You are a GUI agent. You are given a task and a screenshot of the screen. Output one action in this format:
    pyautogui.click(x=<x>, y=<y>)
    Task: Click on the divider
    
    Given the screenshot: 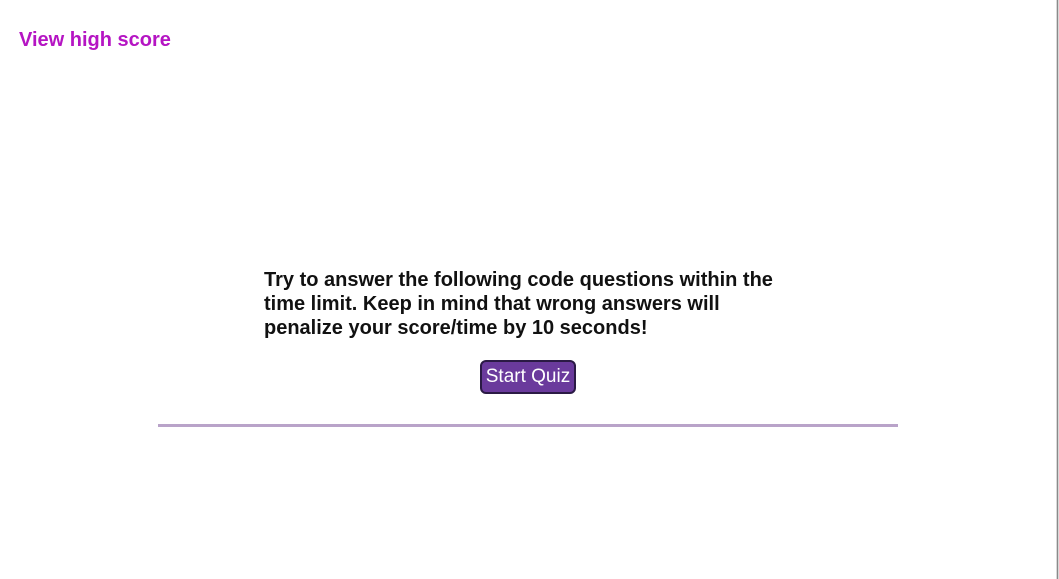 What is the action you would take?
    pyautogui.click(x=528, y=425)
    